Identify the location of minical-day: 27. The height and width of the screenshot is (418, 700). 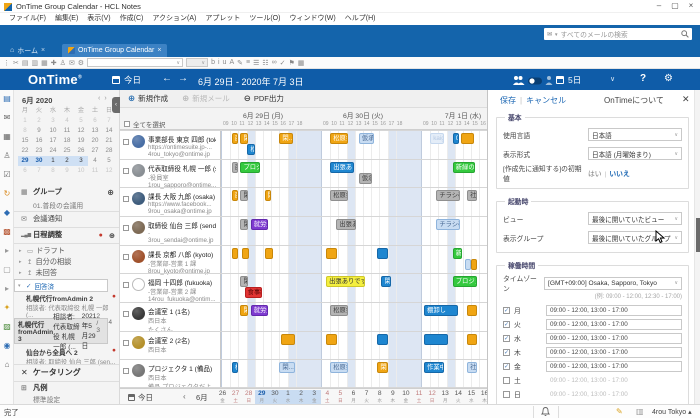
(95, 151).